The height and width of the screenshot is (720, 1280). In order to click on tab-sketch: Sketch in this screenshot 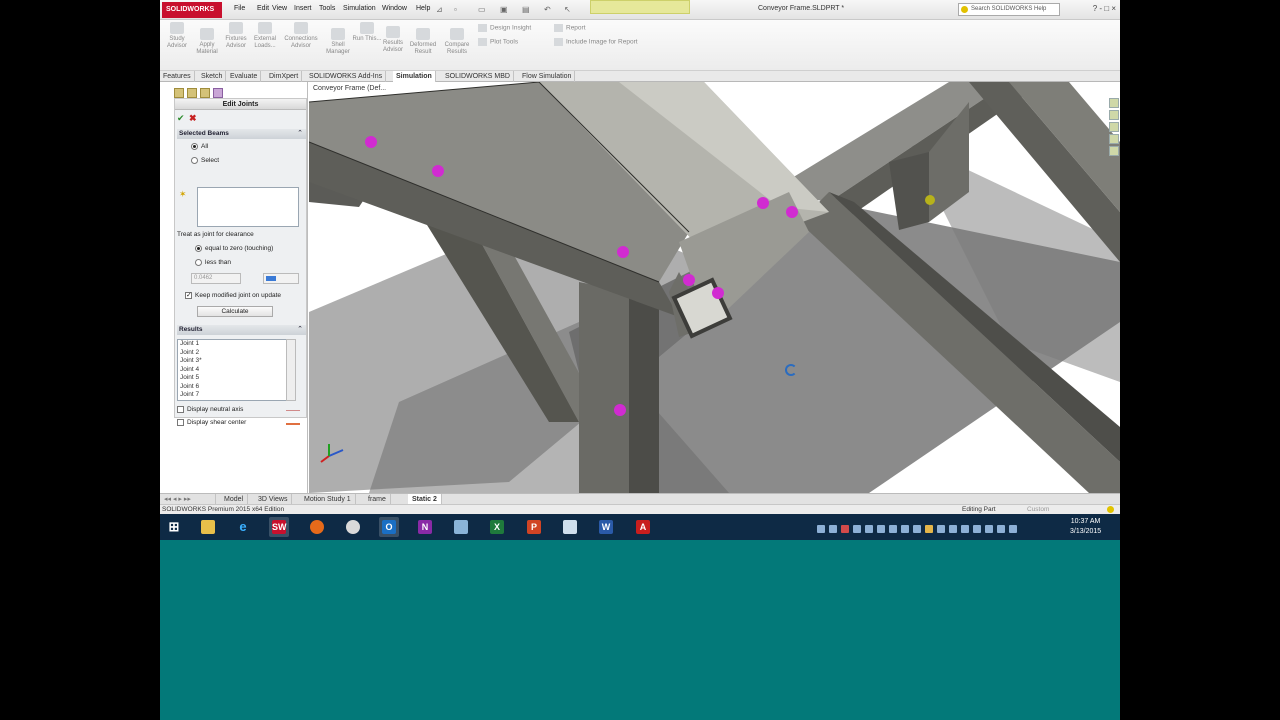, I will do `click(212, 76)`.